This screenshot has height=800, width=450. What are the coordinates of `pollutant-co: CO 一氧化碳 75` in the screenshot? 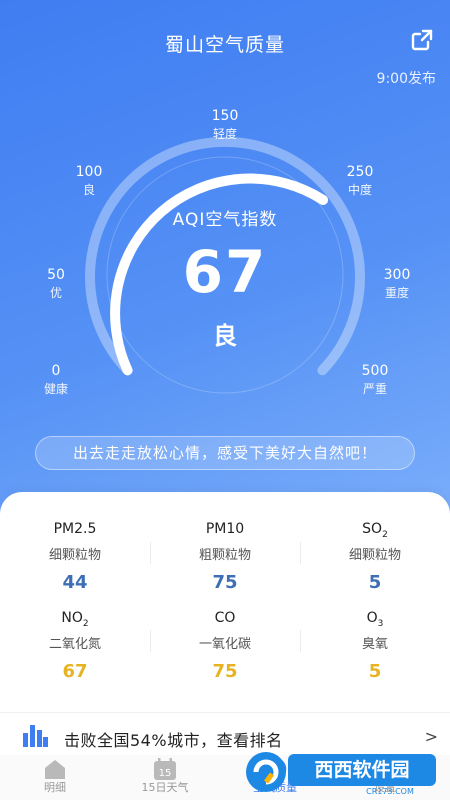 It's located at (225, 647).